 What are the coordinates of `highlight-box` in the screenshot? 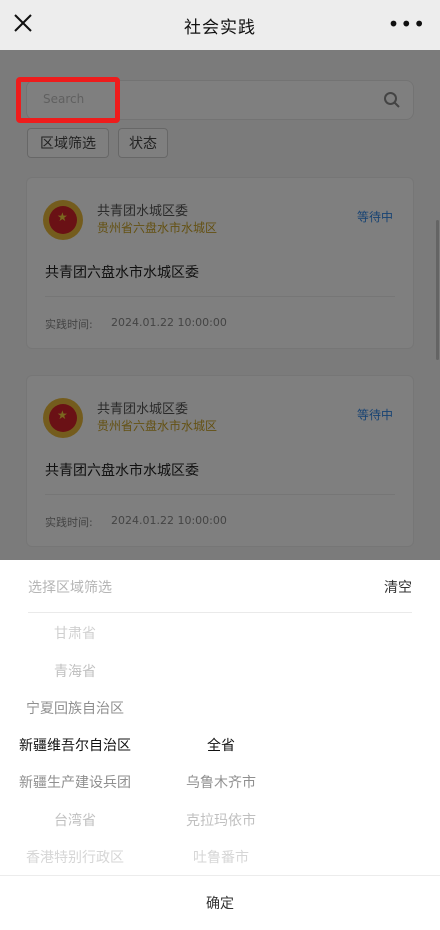 It's located at (68, 100).